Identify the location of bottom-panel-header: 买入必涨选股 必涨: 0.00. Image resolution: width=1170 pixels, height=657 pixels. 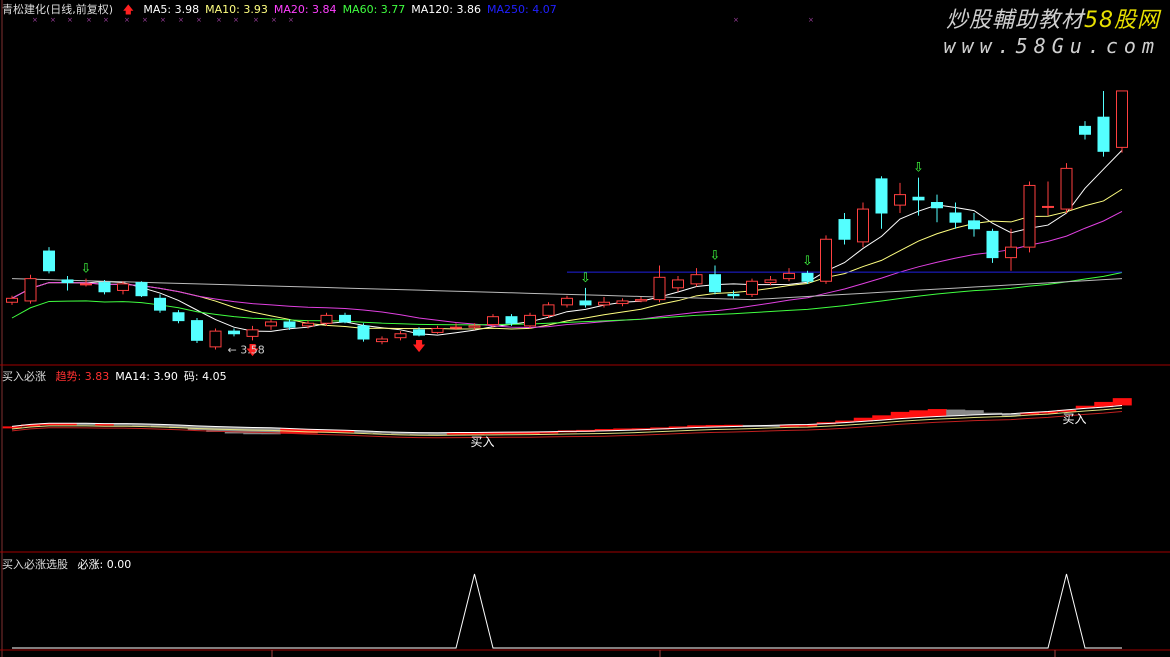
(72, 564).